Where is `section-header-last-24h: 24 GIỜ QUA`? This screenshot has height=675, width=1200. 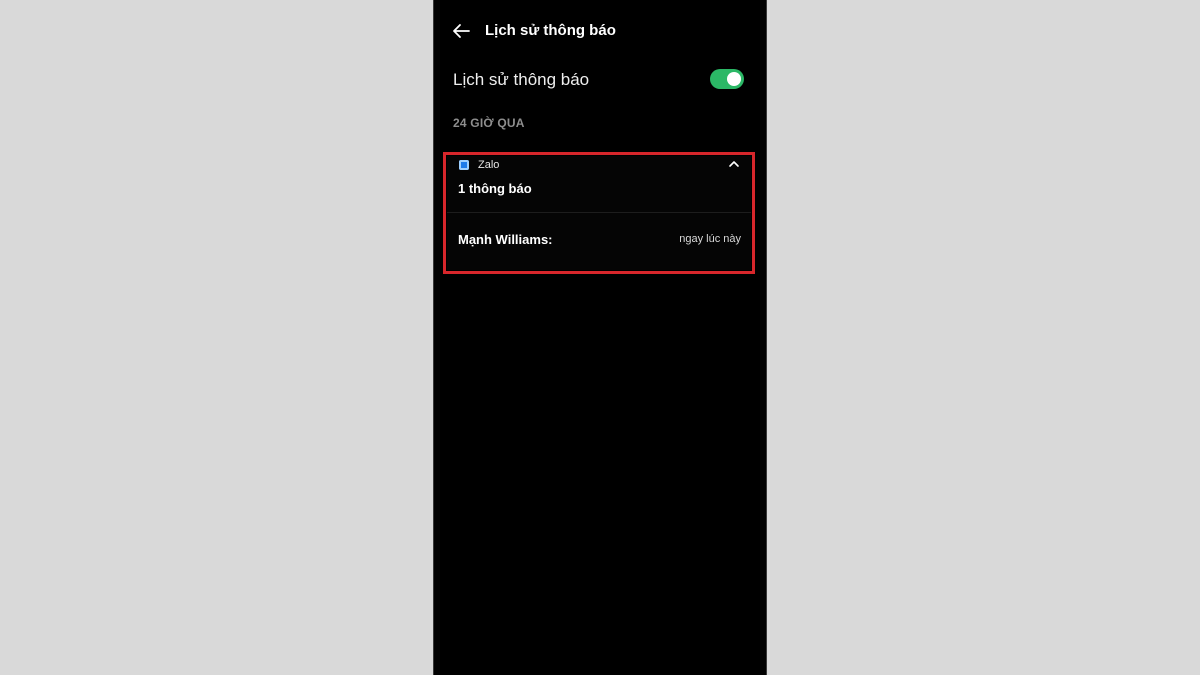
section-header-last-24h: 24 GIỜ QUA is located at coordinates (489, 123).